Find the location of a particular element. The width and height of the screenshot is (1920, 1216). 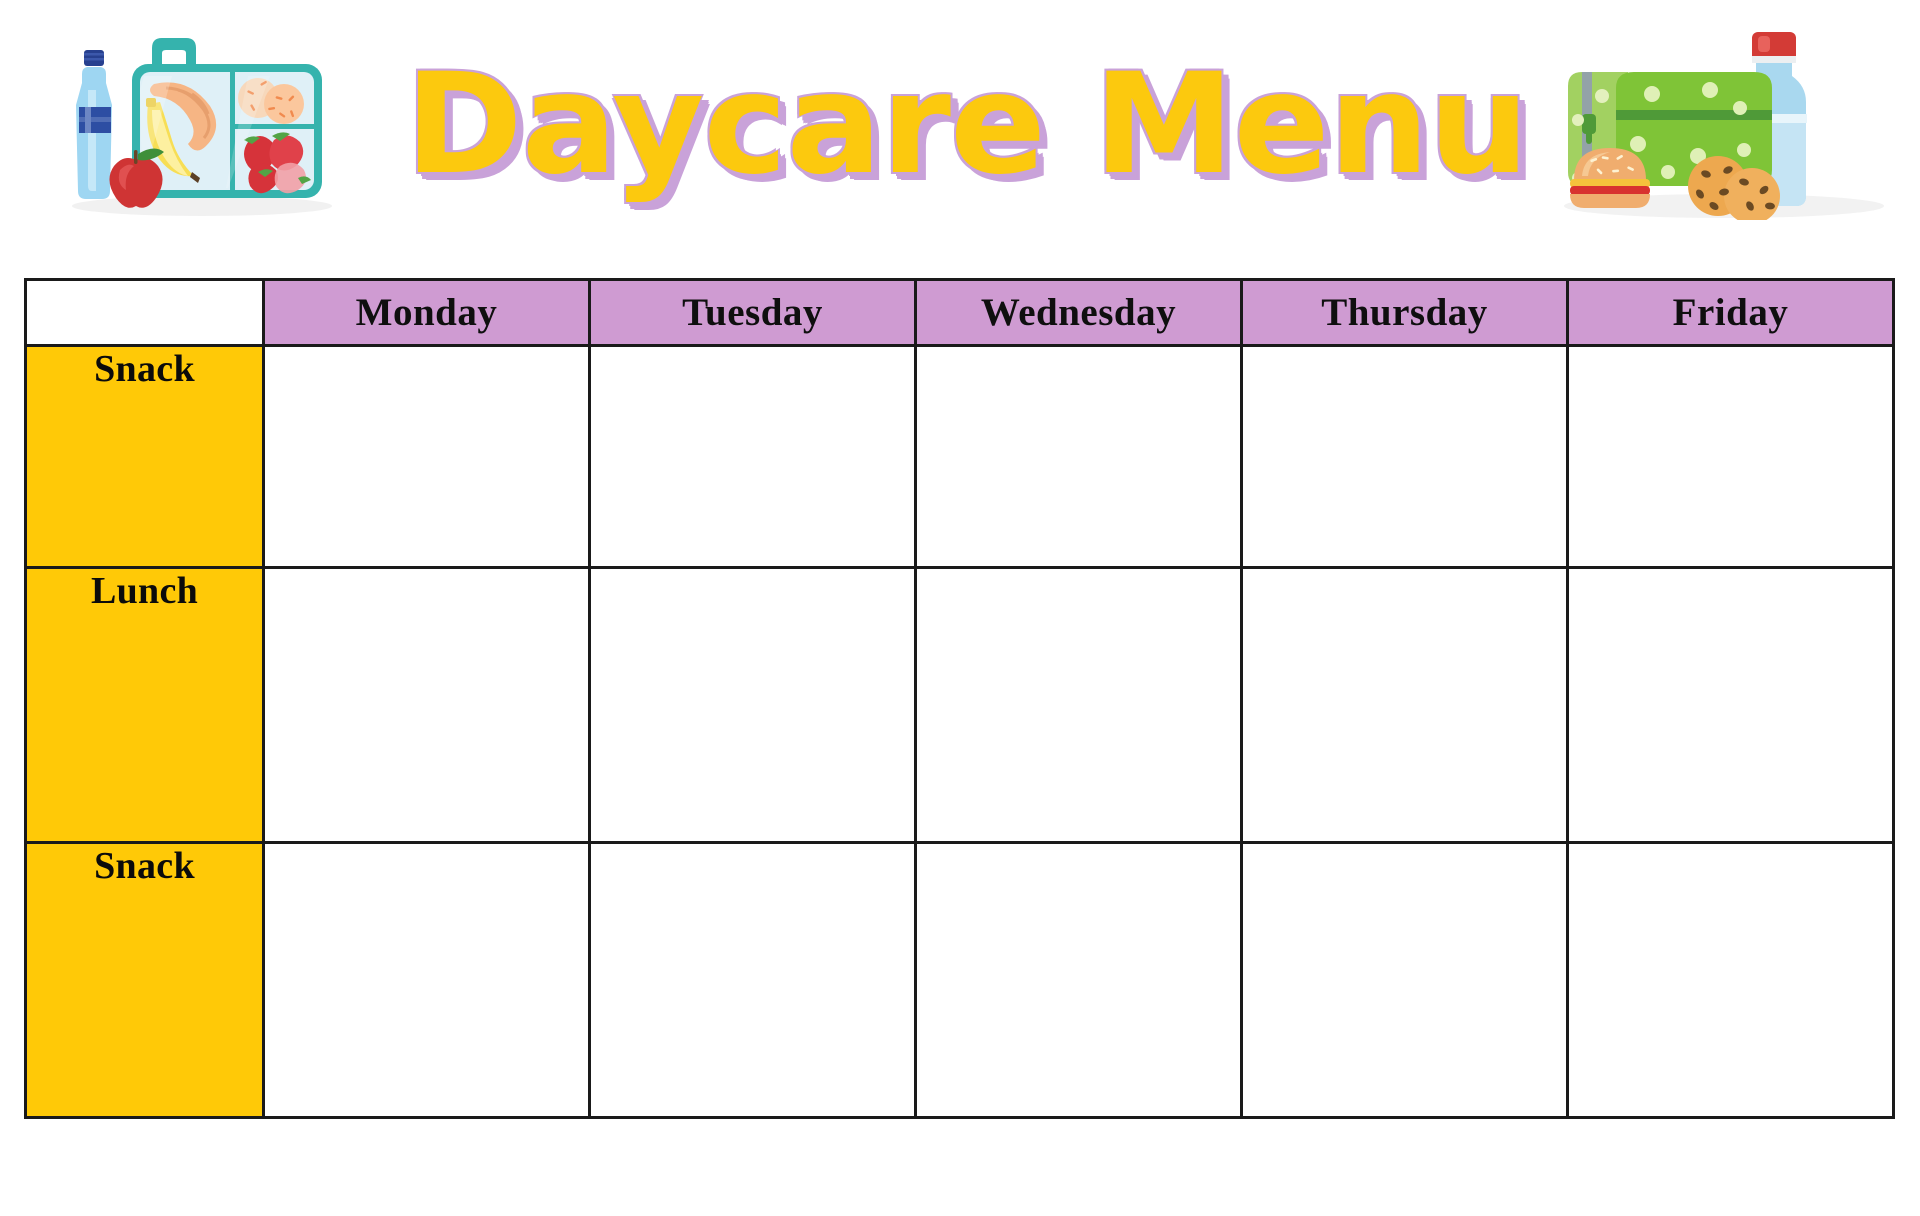

column-header-friday: Friday is located at coordinates (1730, 312).